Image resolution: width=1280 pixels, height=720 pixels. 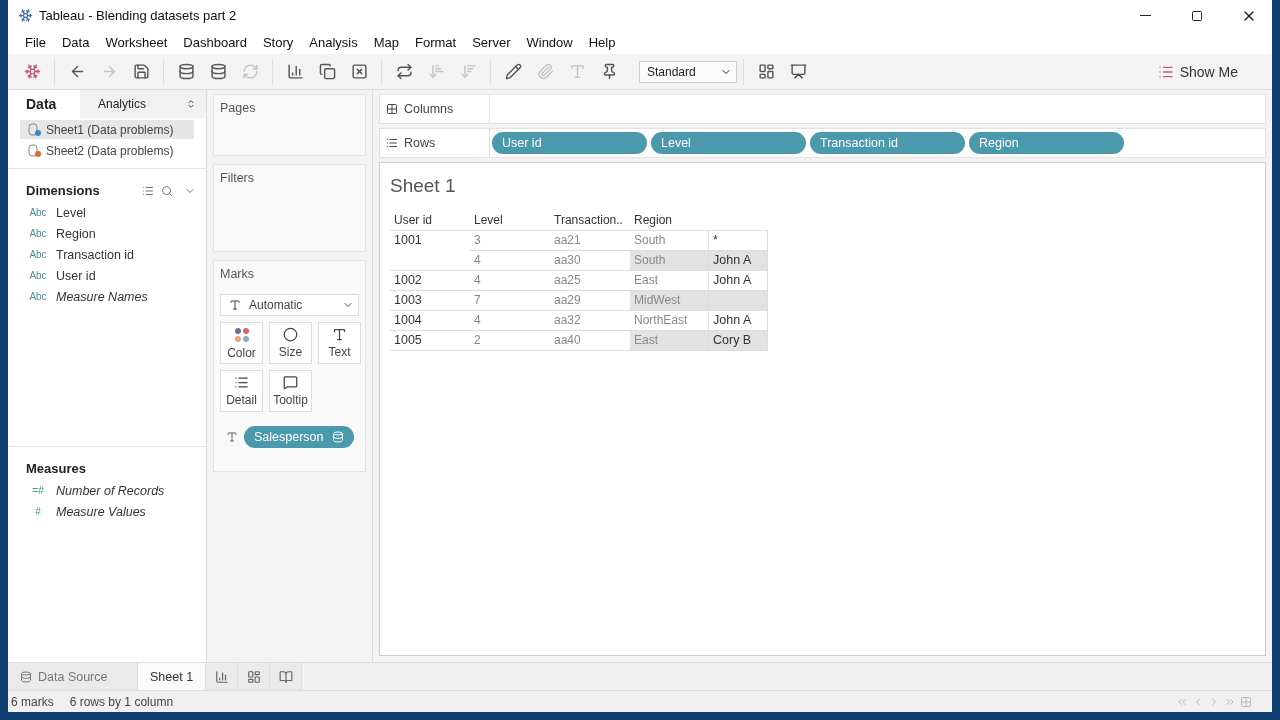 I want to click on data-source-label: Sheet1 (Data problems), so click(x=110, y=129).